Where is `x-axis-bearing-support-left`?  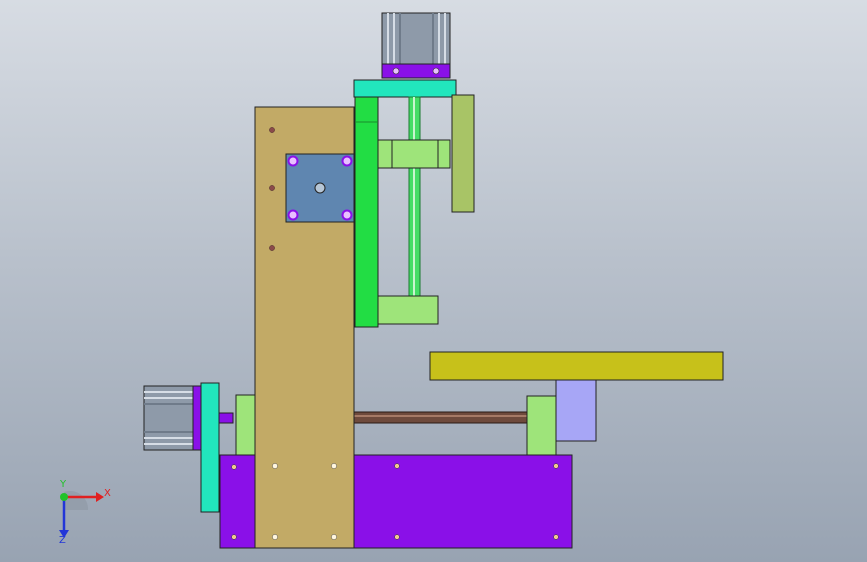
x-axis-bearing-support-left is located at coordinates (246, 425).